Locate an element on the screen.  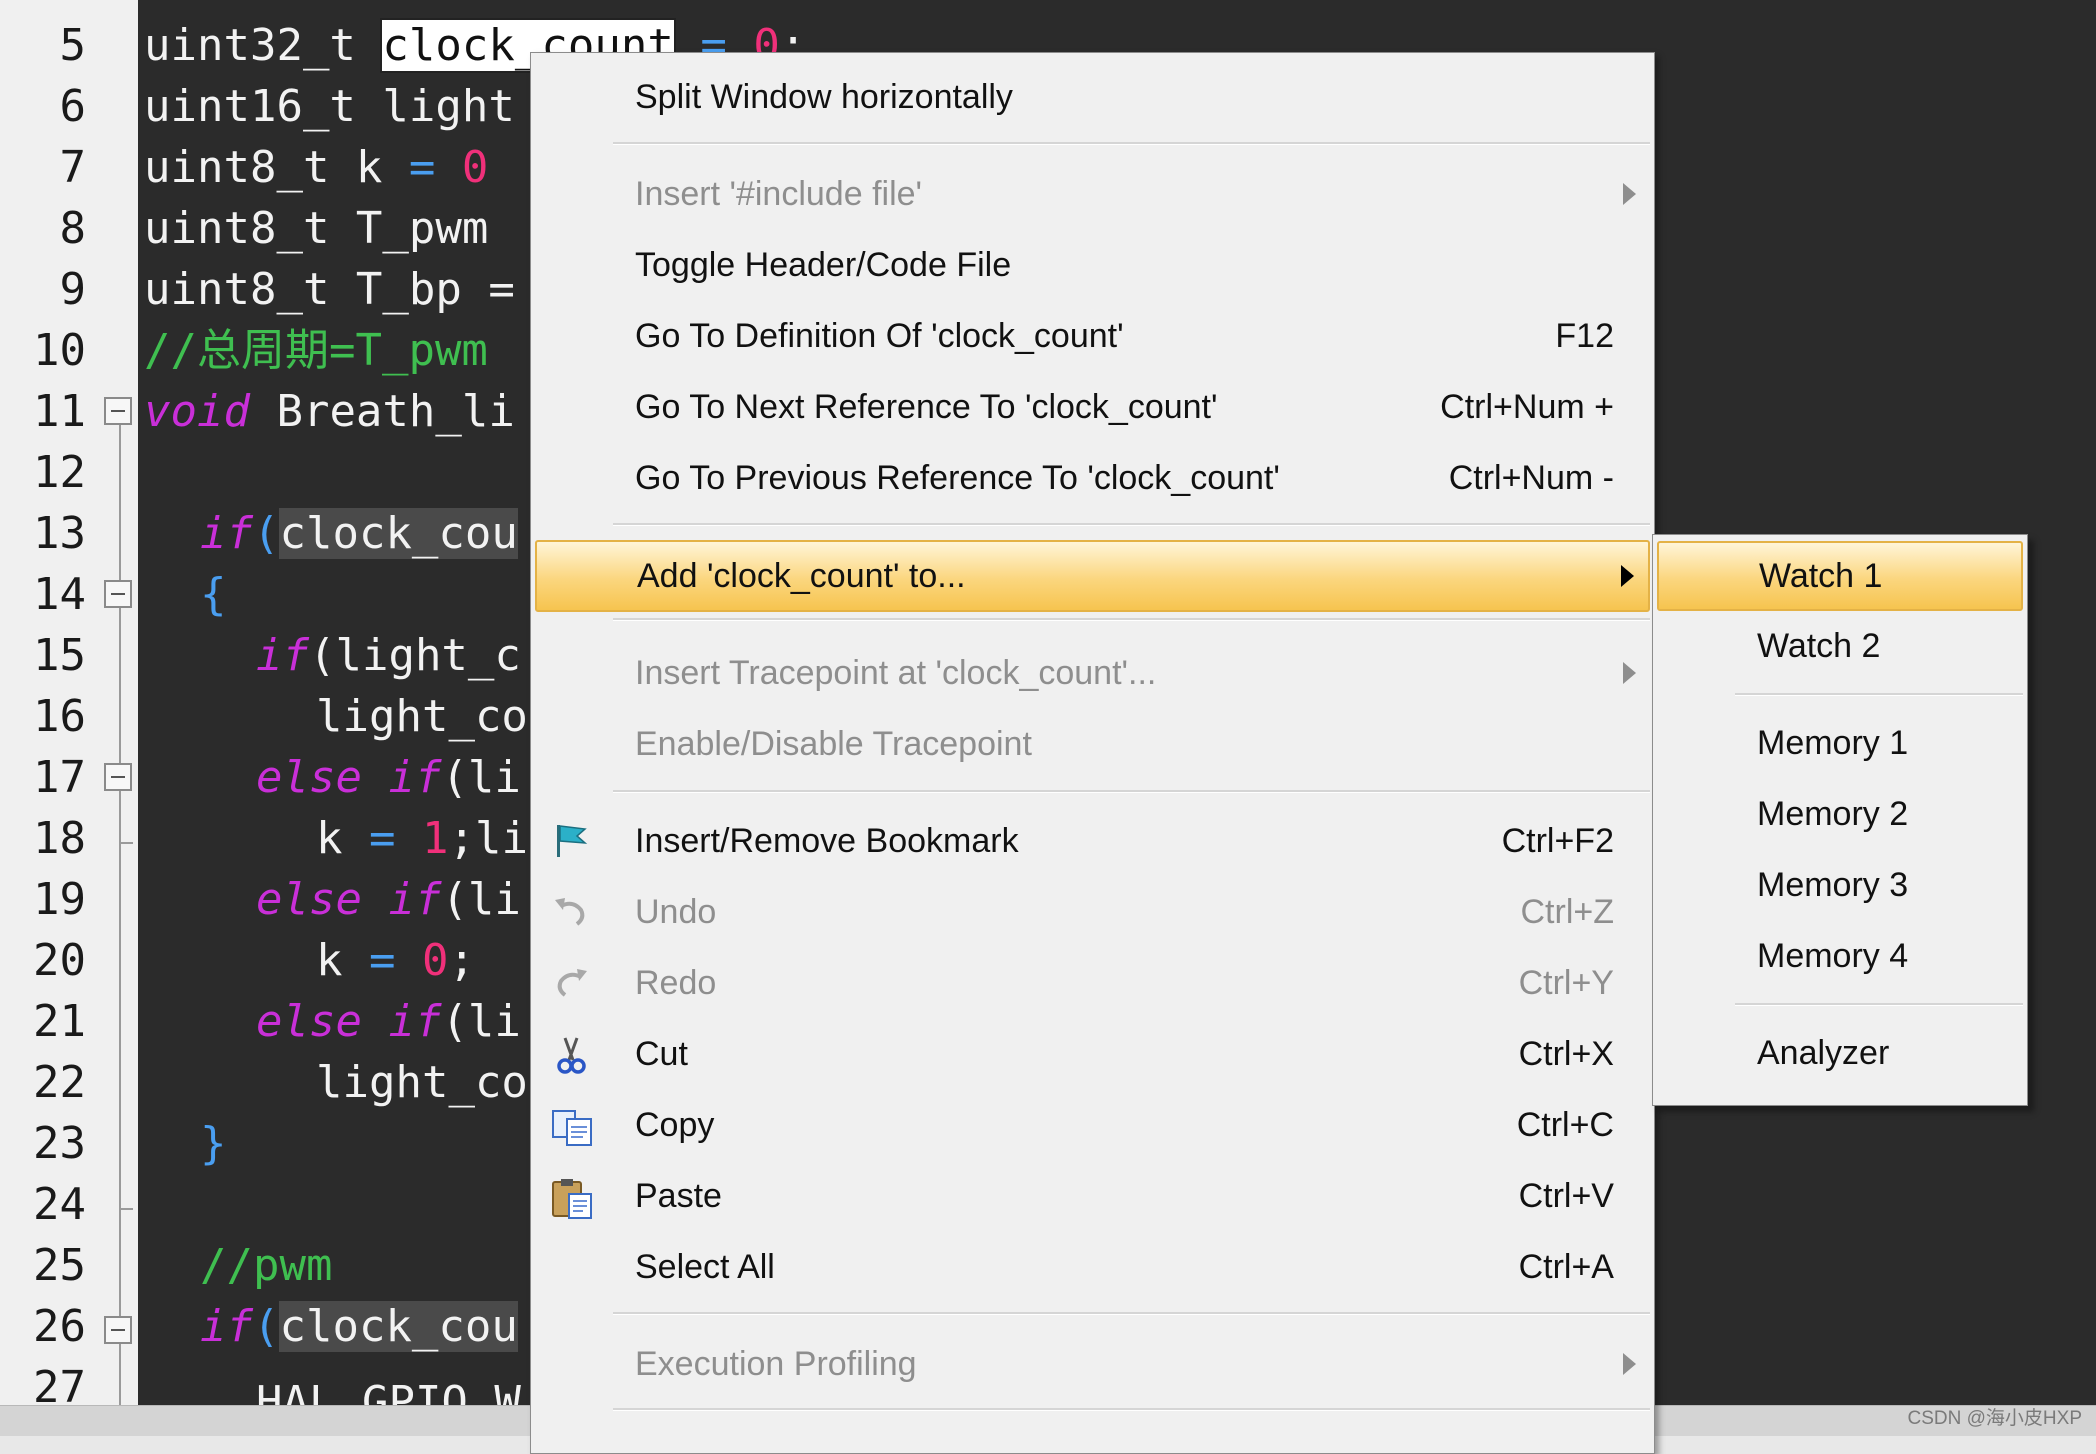
menu-item-shortcut: Ctrl+X is located at coordinates (1566, 1054).